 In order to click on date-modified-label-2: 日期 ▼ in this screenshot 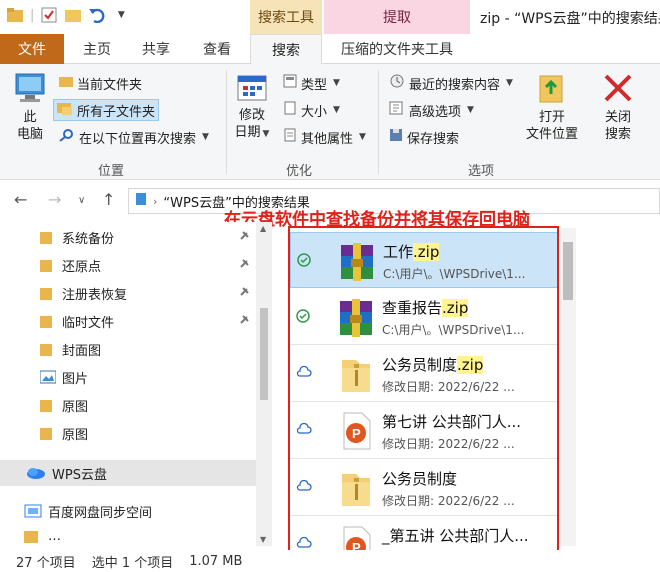, I will do `click(252, 132)`.